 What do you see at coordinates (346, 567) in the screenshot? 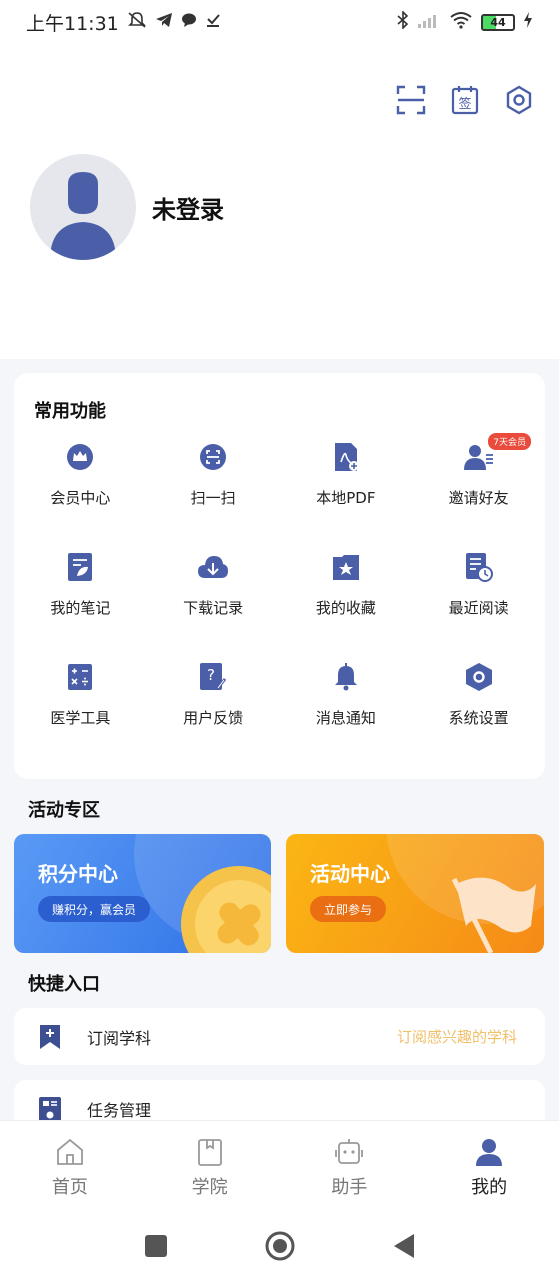
I see `favorites-icon` at bounding box center [346, 567].